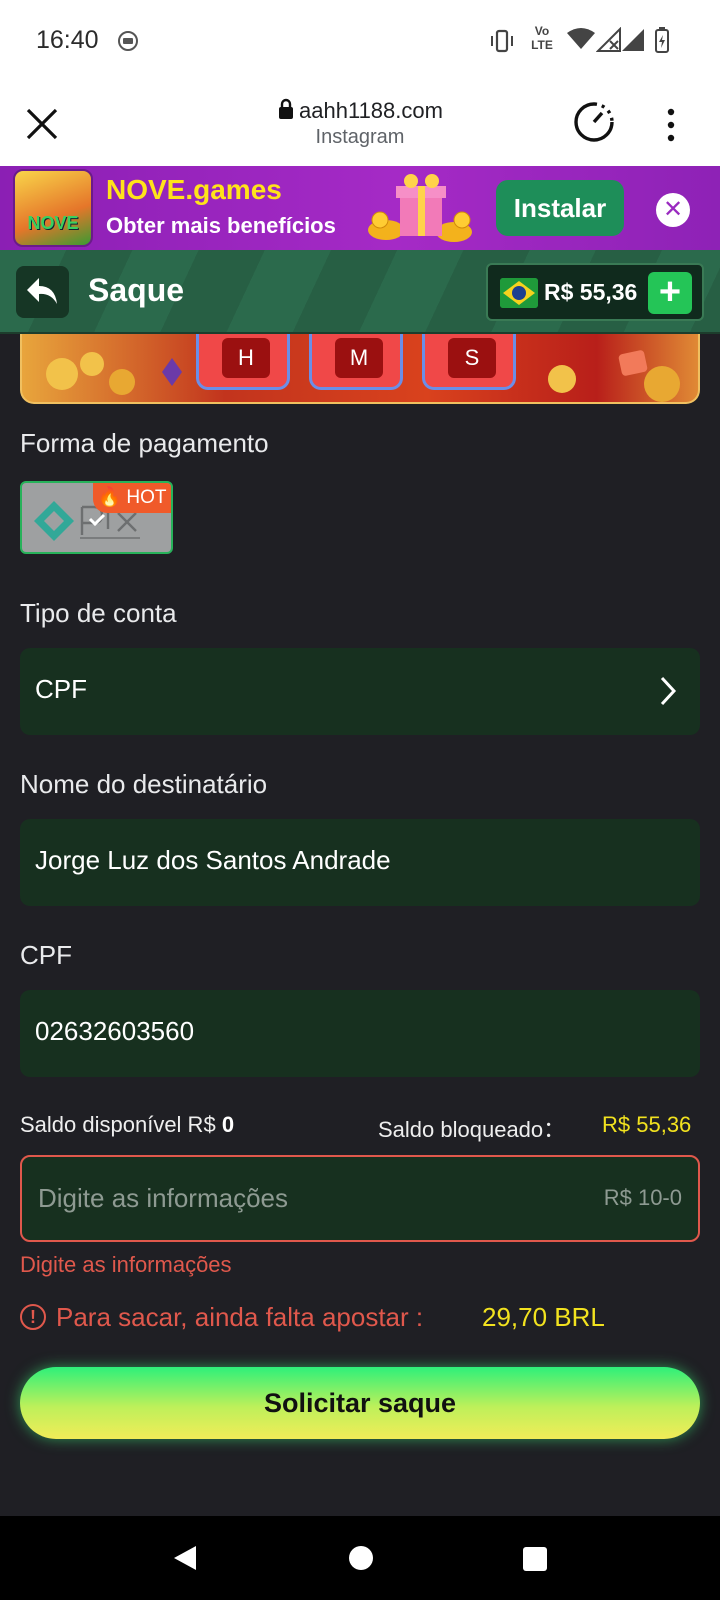  I want to click on promo-banner: H M S, so click(360, 369).